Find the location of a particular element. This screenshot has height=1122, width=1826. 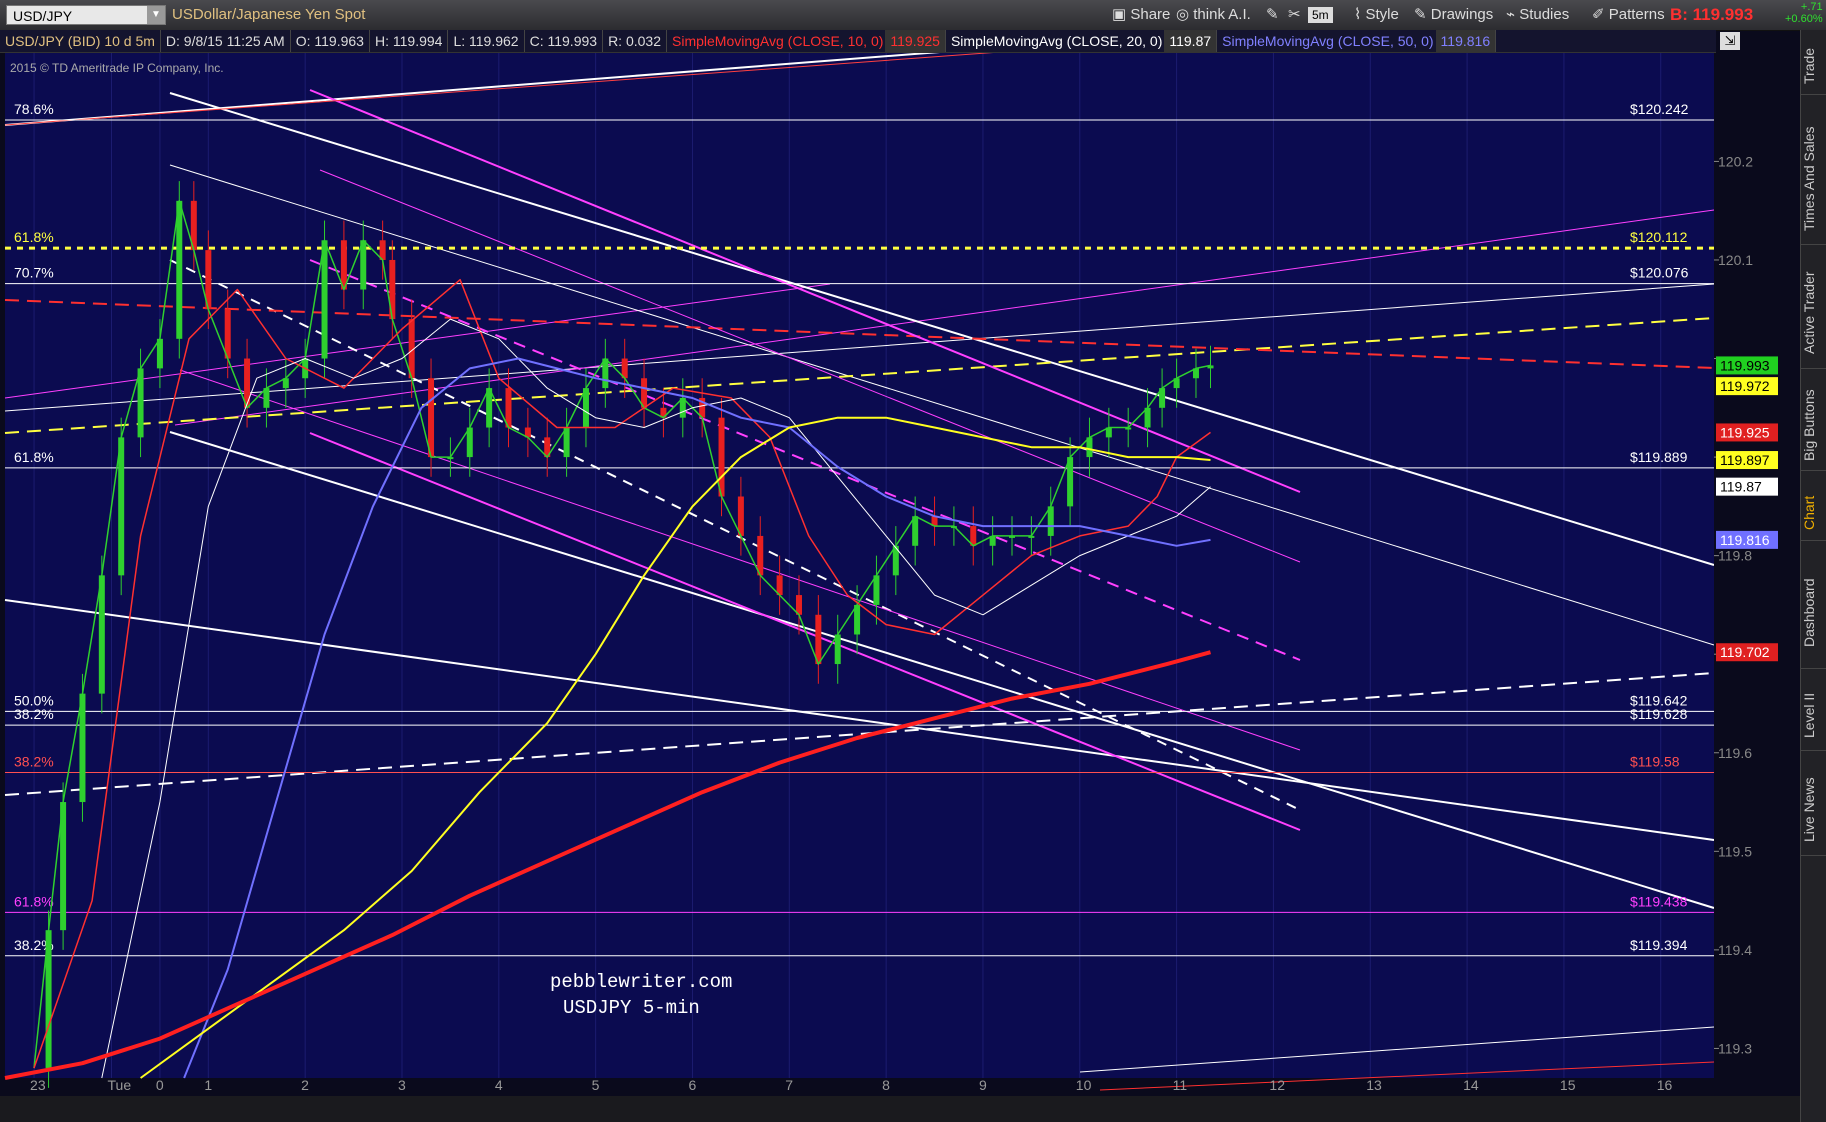

x-tick-label: 1 is located at coordinates (208, 1085).